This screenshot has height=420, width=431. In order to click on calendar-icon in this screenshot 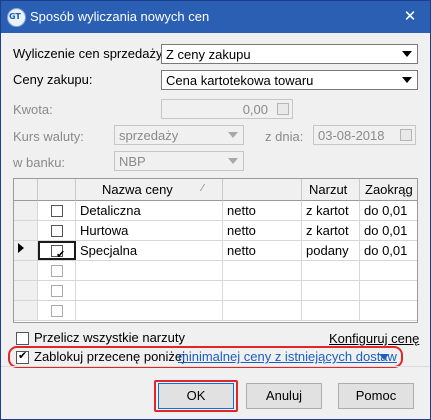, I will do `click(406, 135)`.